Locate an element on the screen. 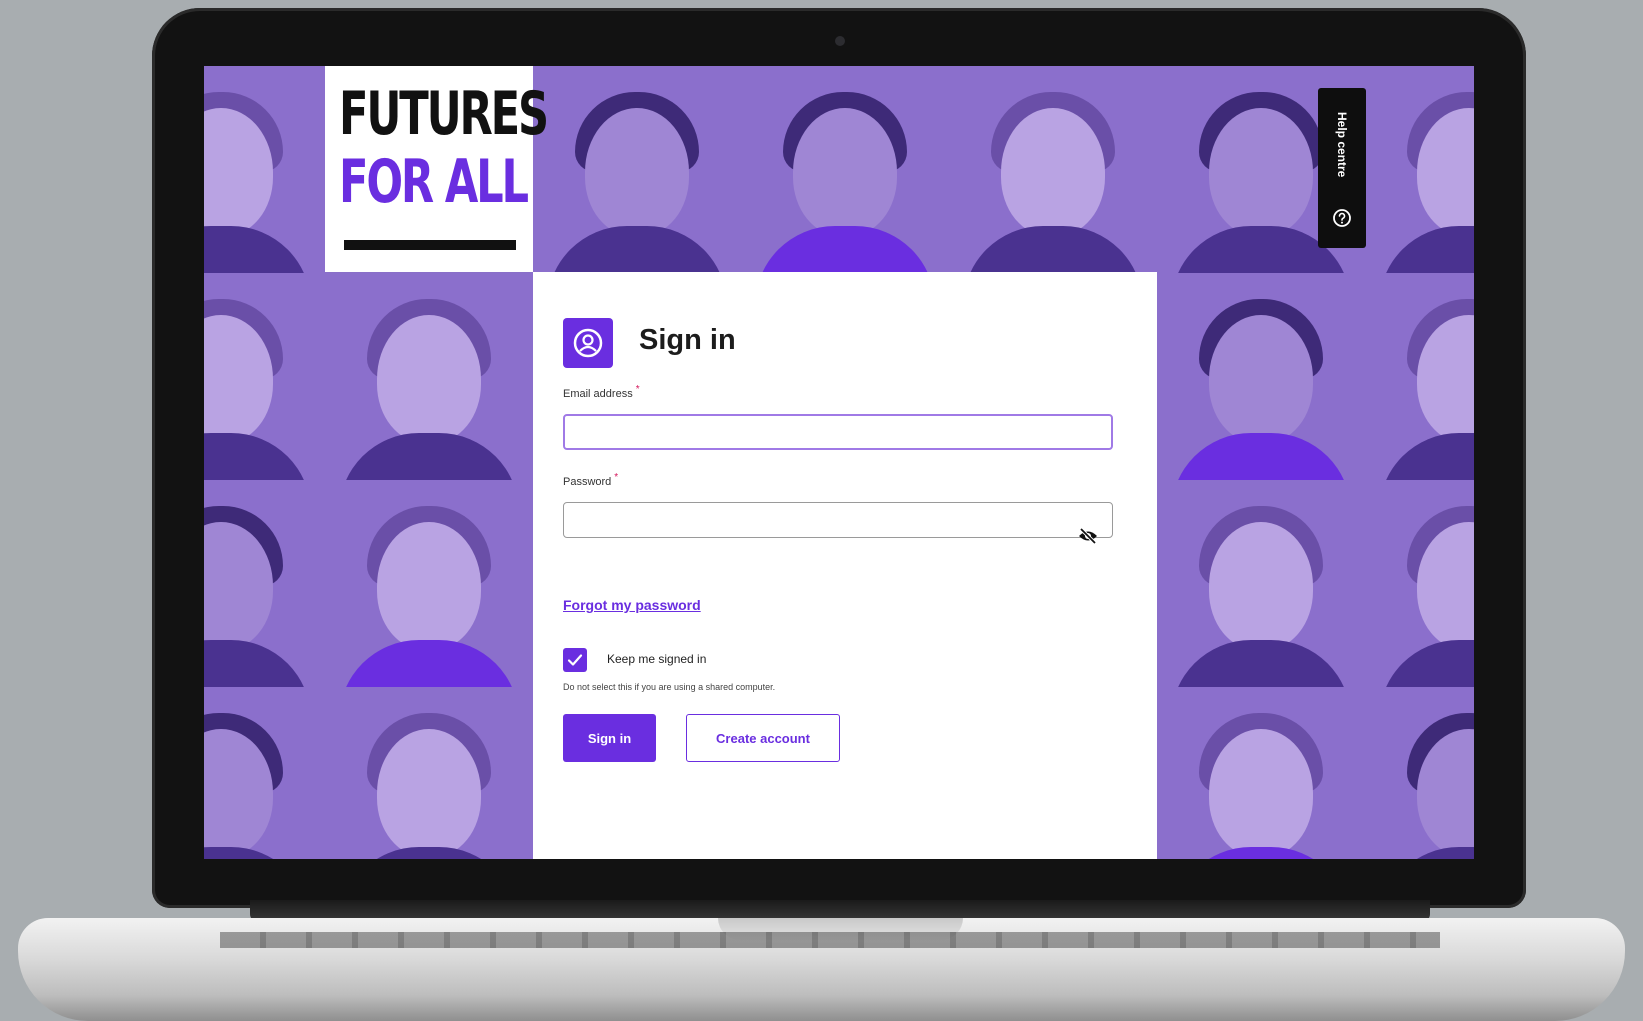  email-field is located at coordinates (838, 432).